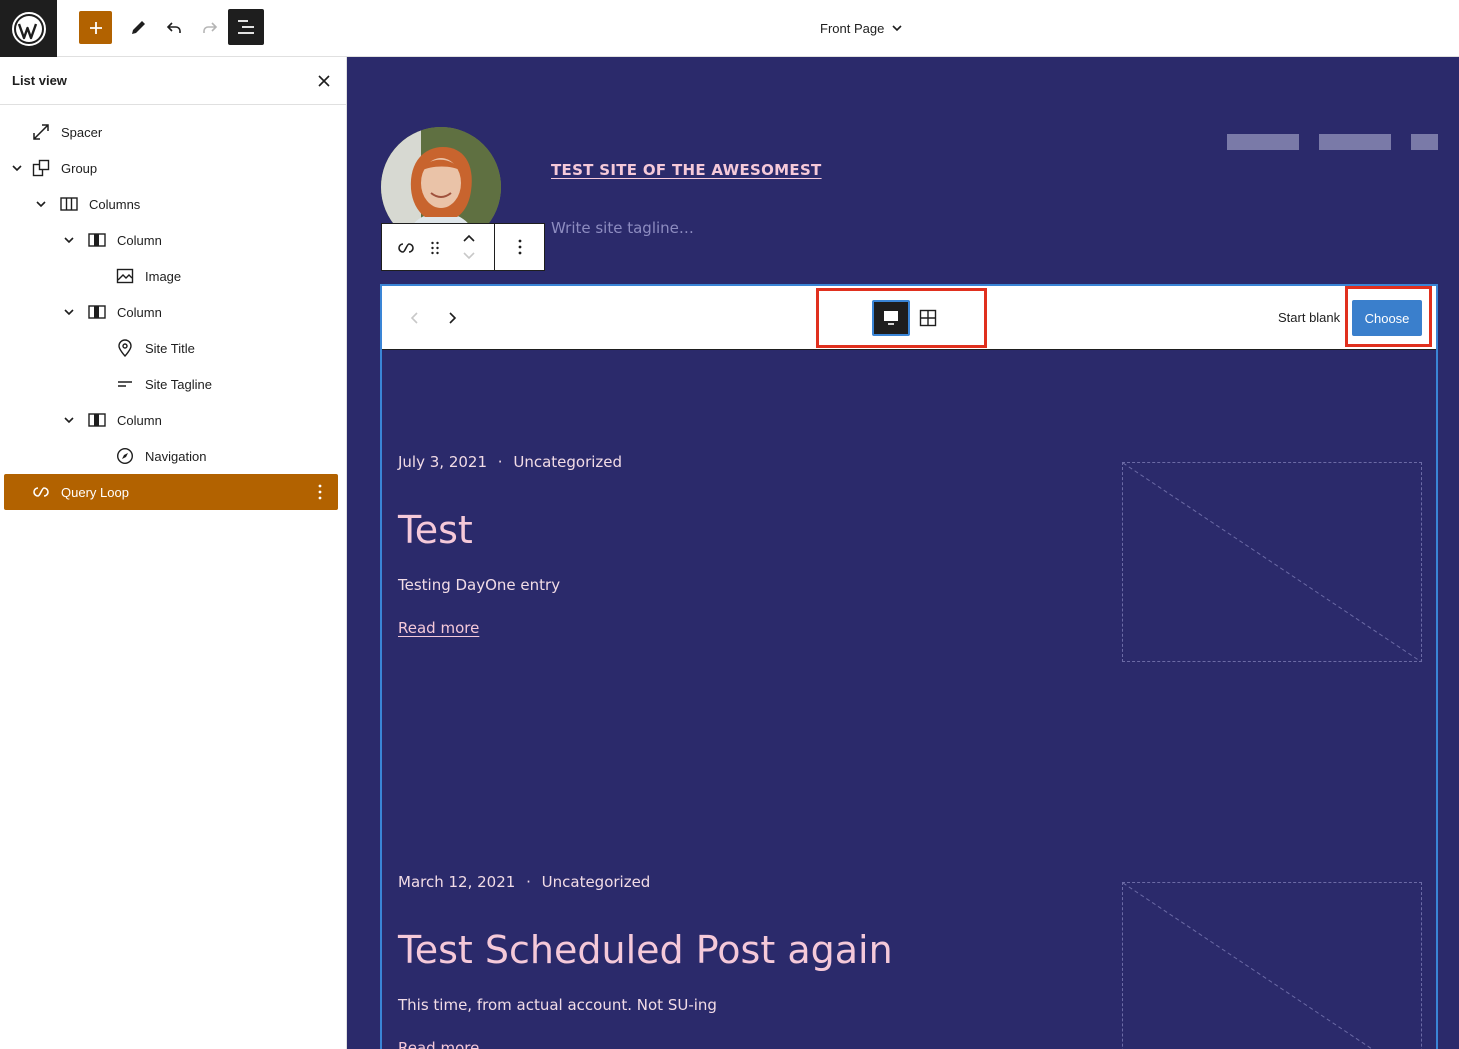  Describe the element at coordinates (442, 462) in the screenshot. I see `post-date: July 3, 2021` at that location.